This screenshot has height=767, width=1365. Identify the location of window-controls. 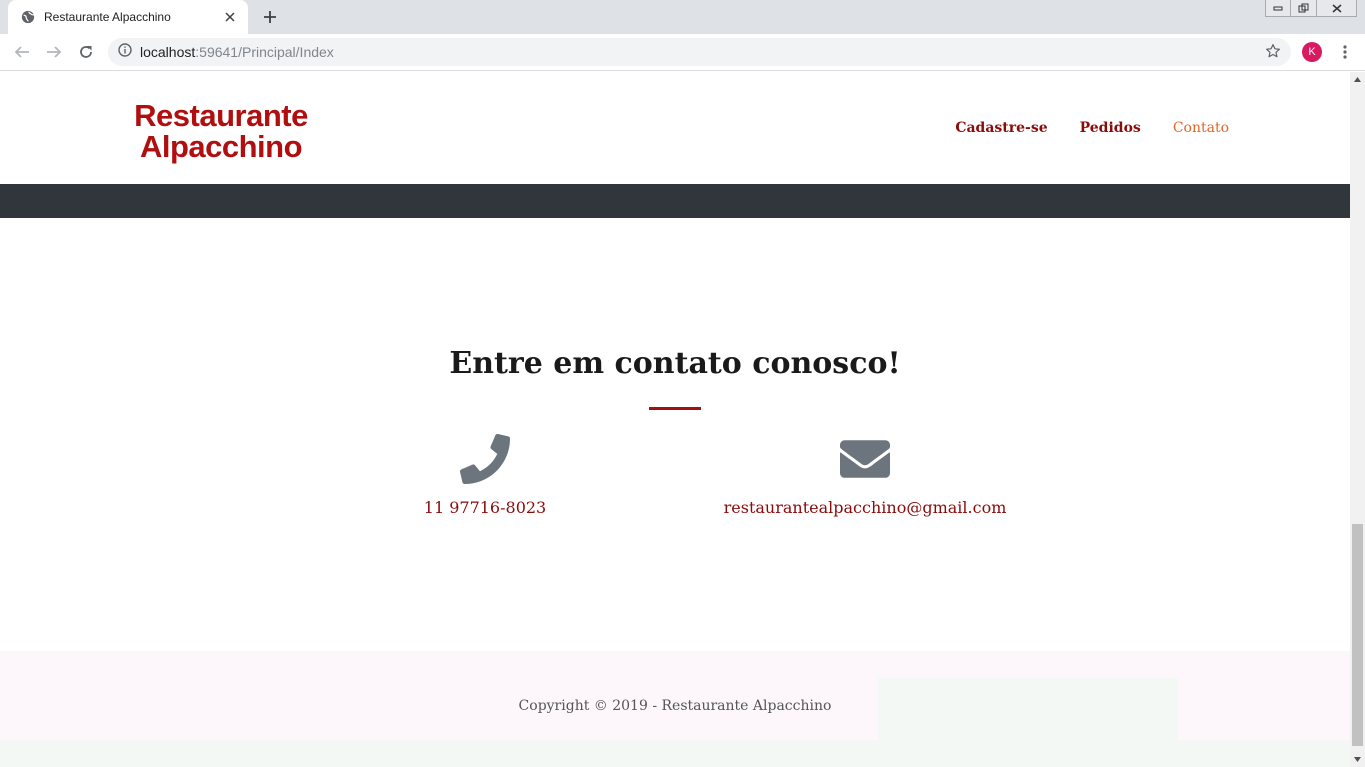
(1311, 9).